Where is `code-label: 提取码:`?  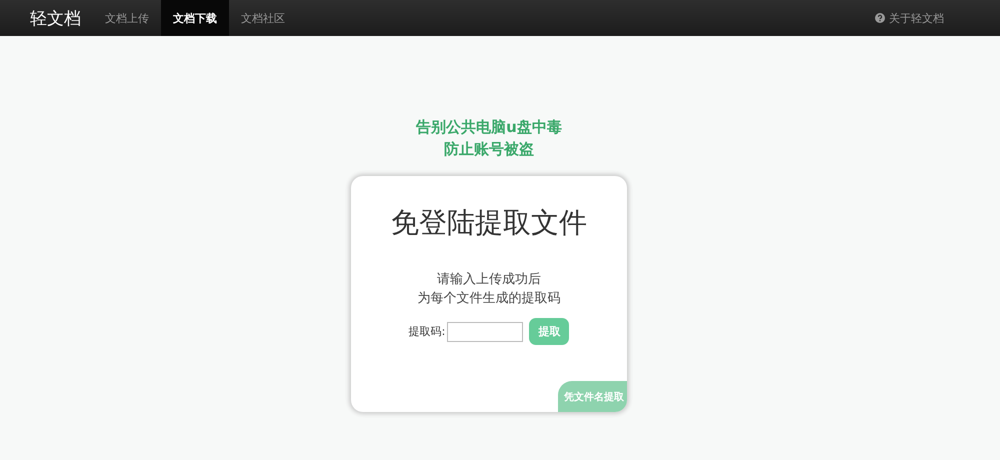 code-label: 提取码: is located at coordinates (427, 331).